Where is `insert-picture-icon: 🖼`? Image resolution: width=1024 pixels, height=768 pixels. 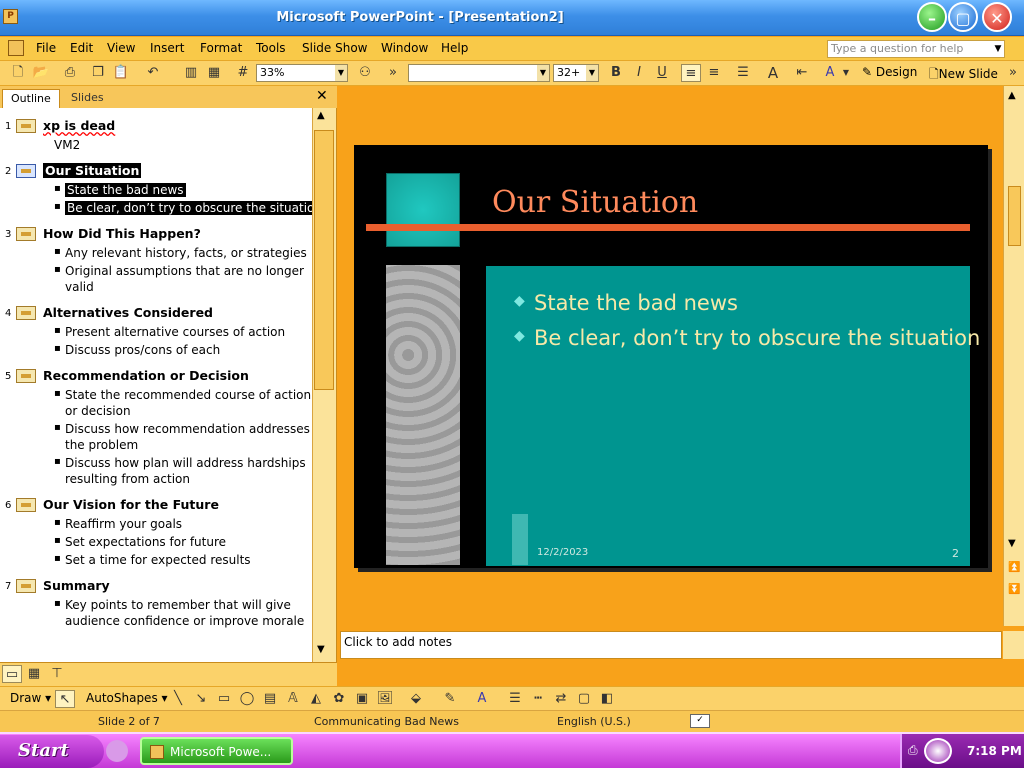
insert-picture-icon: 🖼 is located at coordinates (385, 699).